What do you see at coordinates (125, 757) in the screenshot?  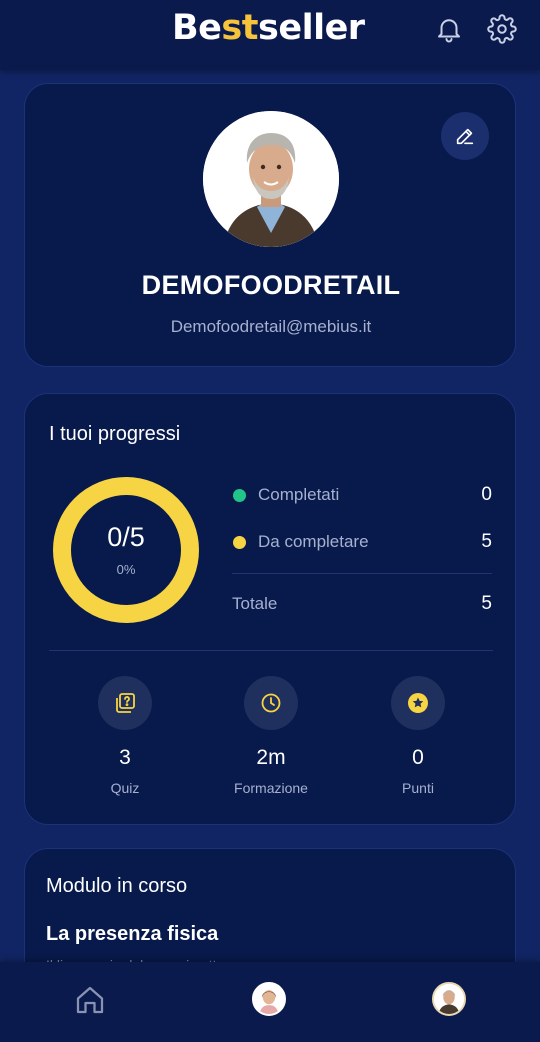 I see `stat-value: 3` at bounding box center [125, 757].